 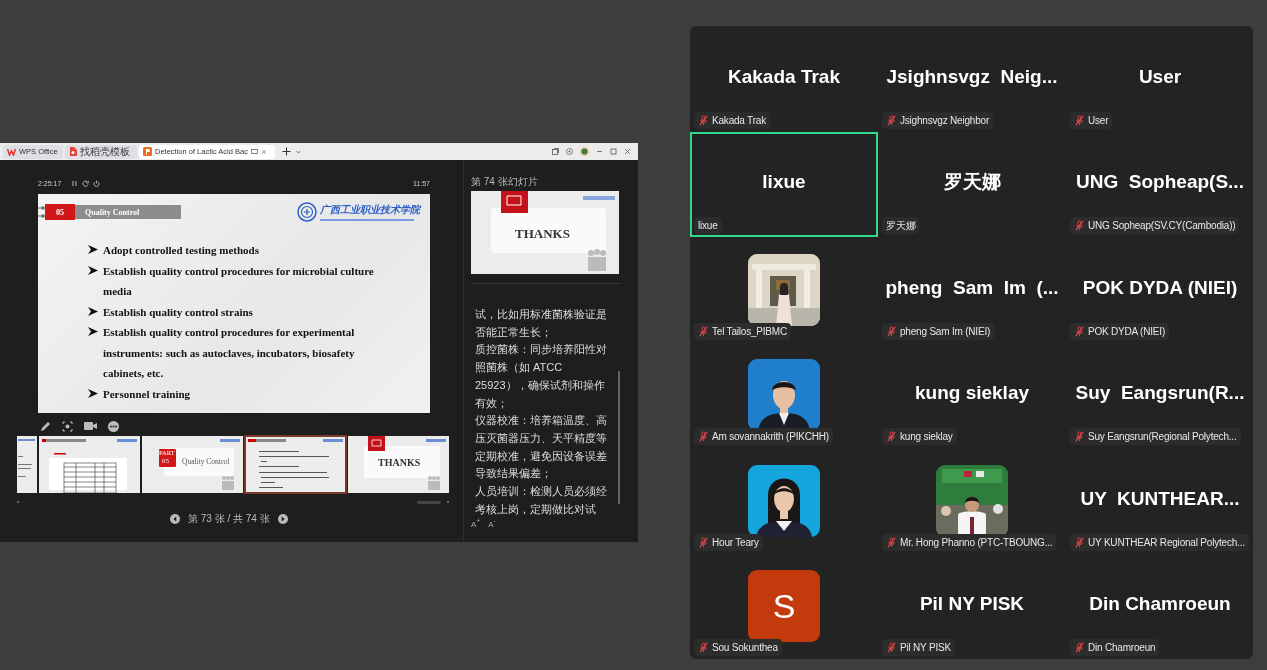 I want to click on video-tile: Pil NY PISK Pil NY PISK, so click(x=972, y=606).